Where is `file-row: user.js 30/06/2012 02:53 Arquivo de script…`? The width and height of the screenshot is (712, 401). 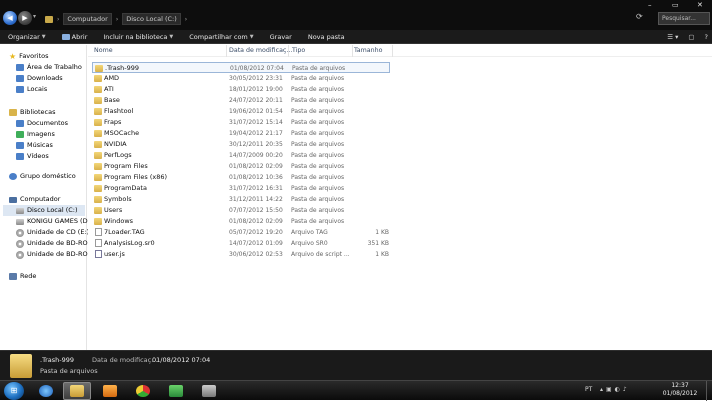 file-row: user.js 30/06/2012 02:53 Arquivo de script… is located at coordinates (400, 254).